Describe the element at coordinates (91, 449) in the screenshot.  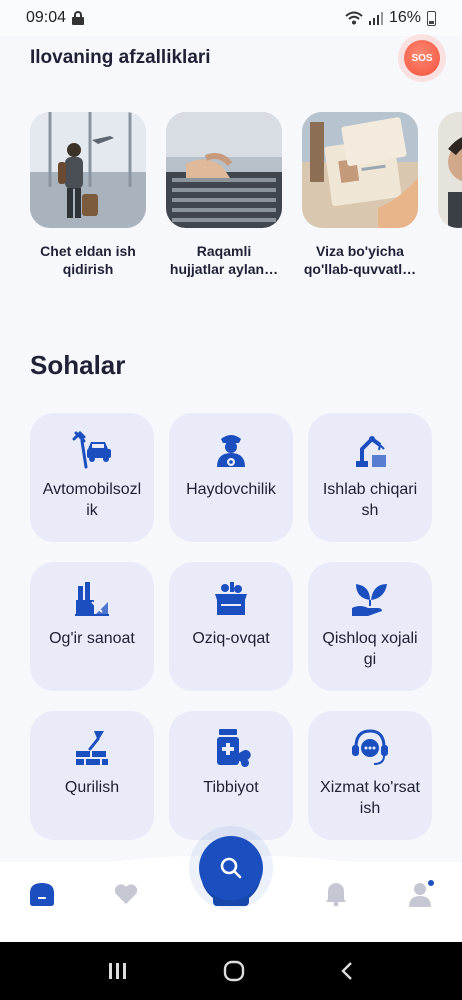
I see `car-repair-icon` at that location.